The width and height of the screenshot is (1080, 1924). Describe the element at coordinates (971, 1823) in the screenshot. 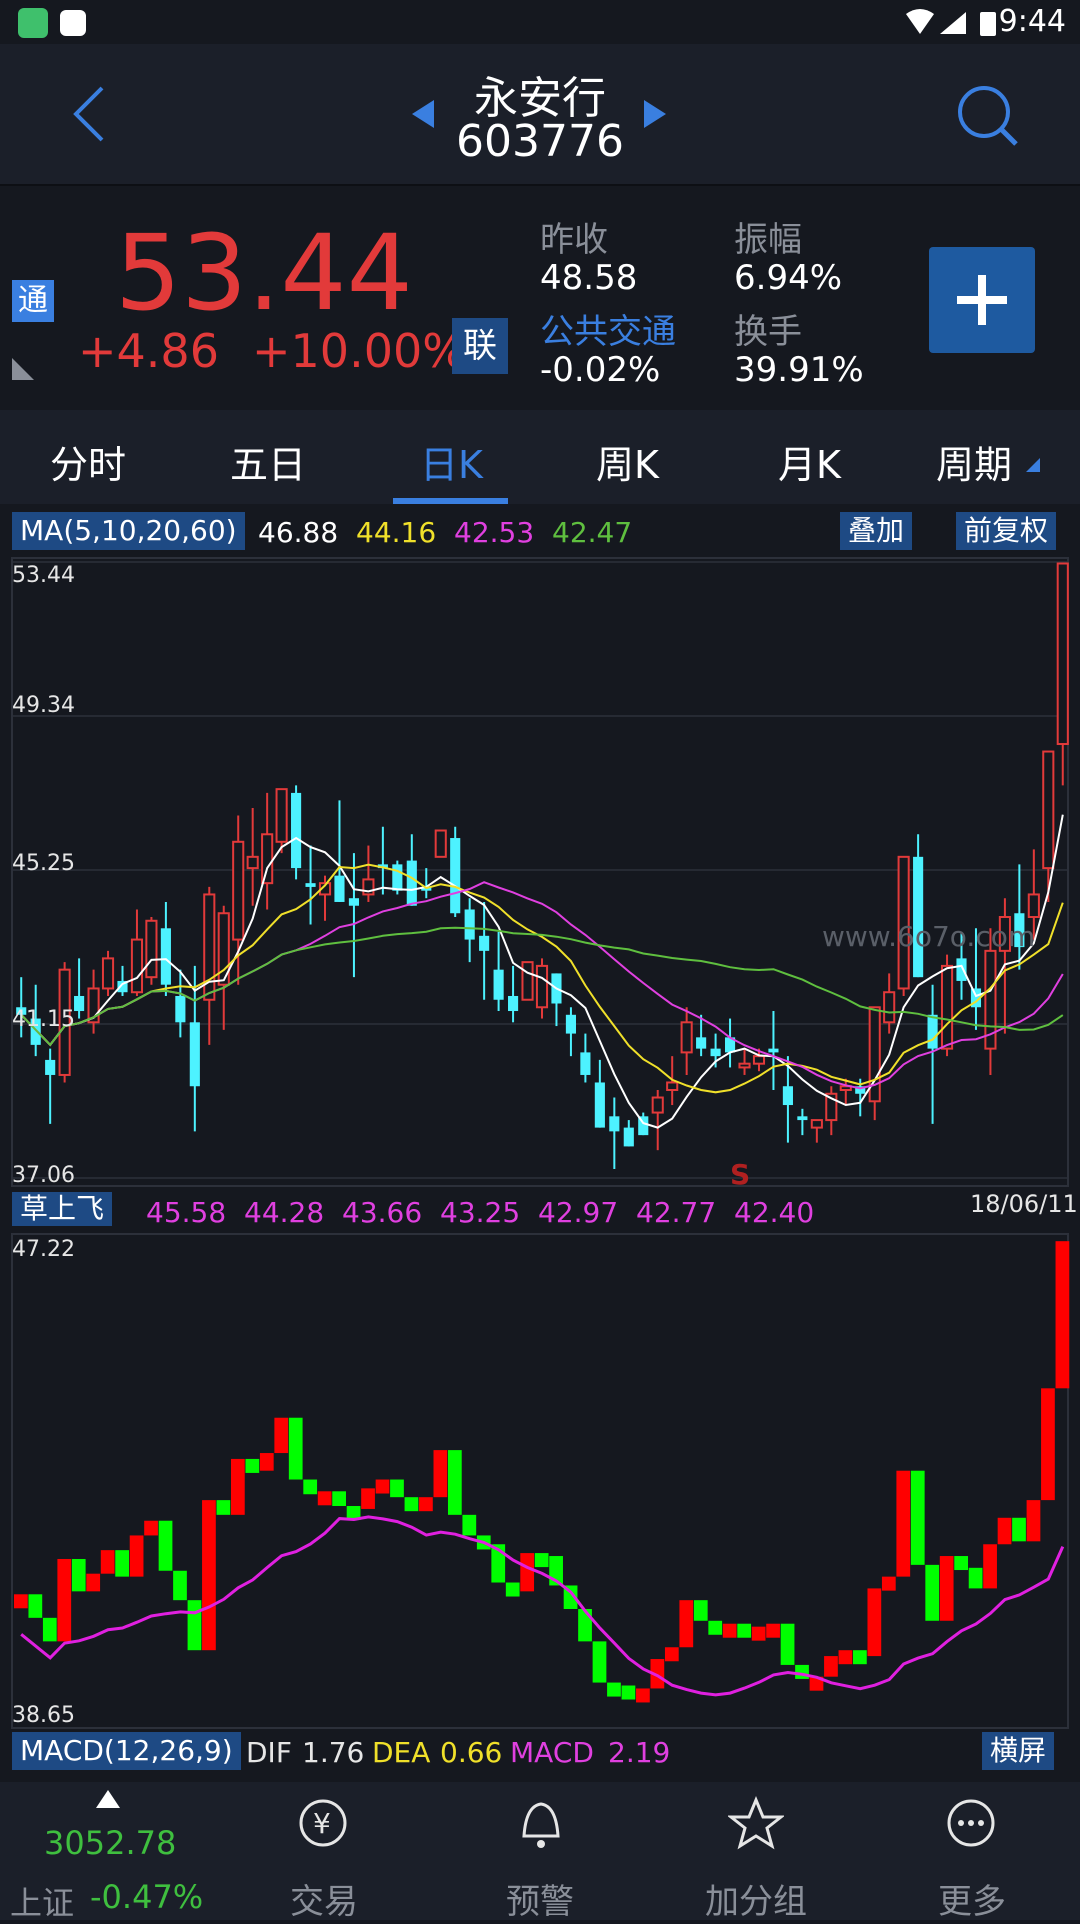

I see `more-icon` at that location.